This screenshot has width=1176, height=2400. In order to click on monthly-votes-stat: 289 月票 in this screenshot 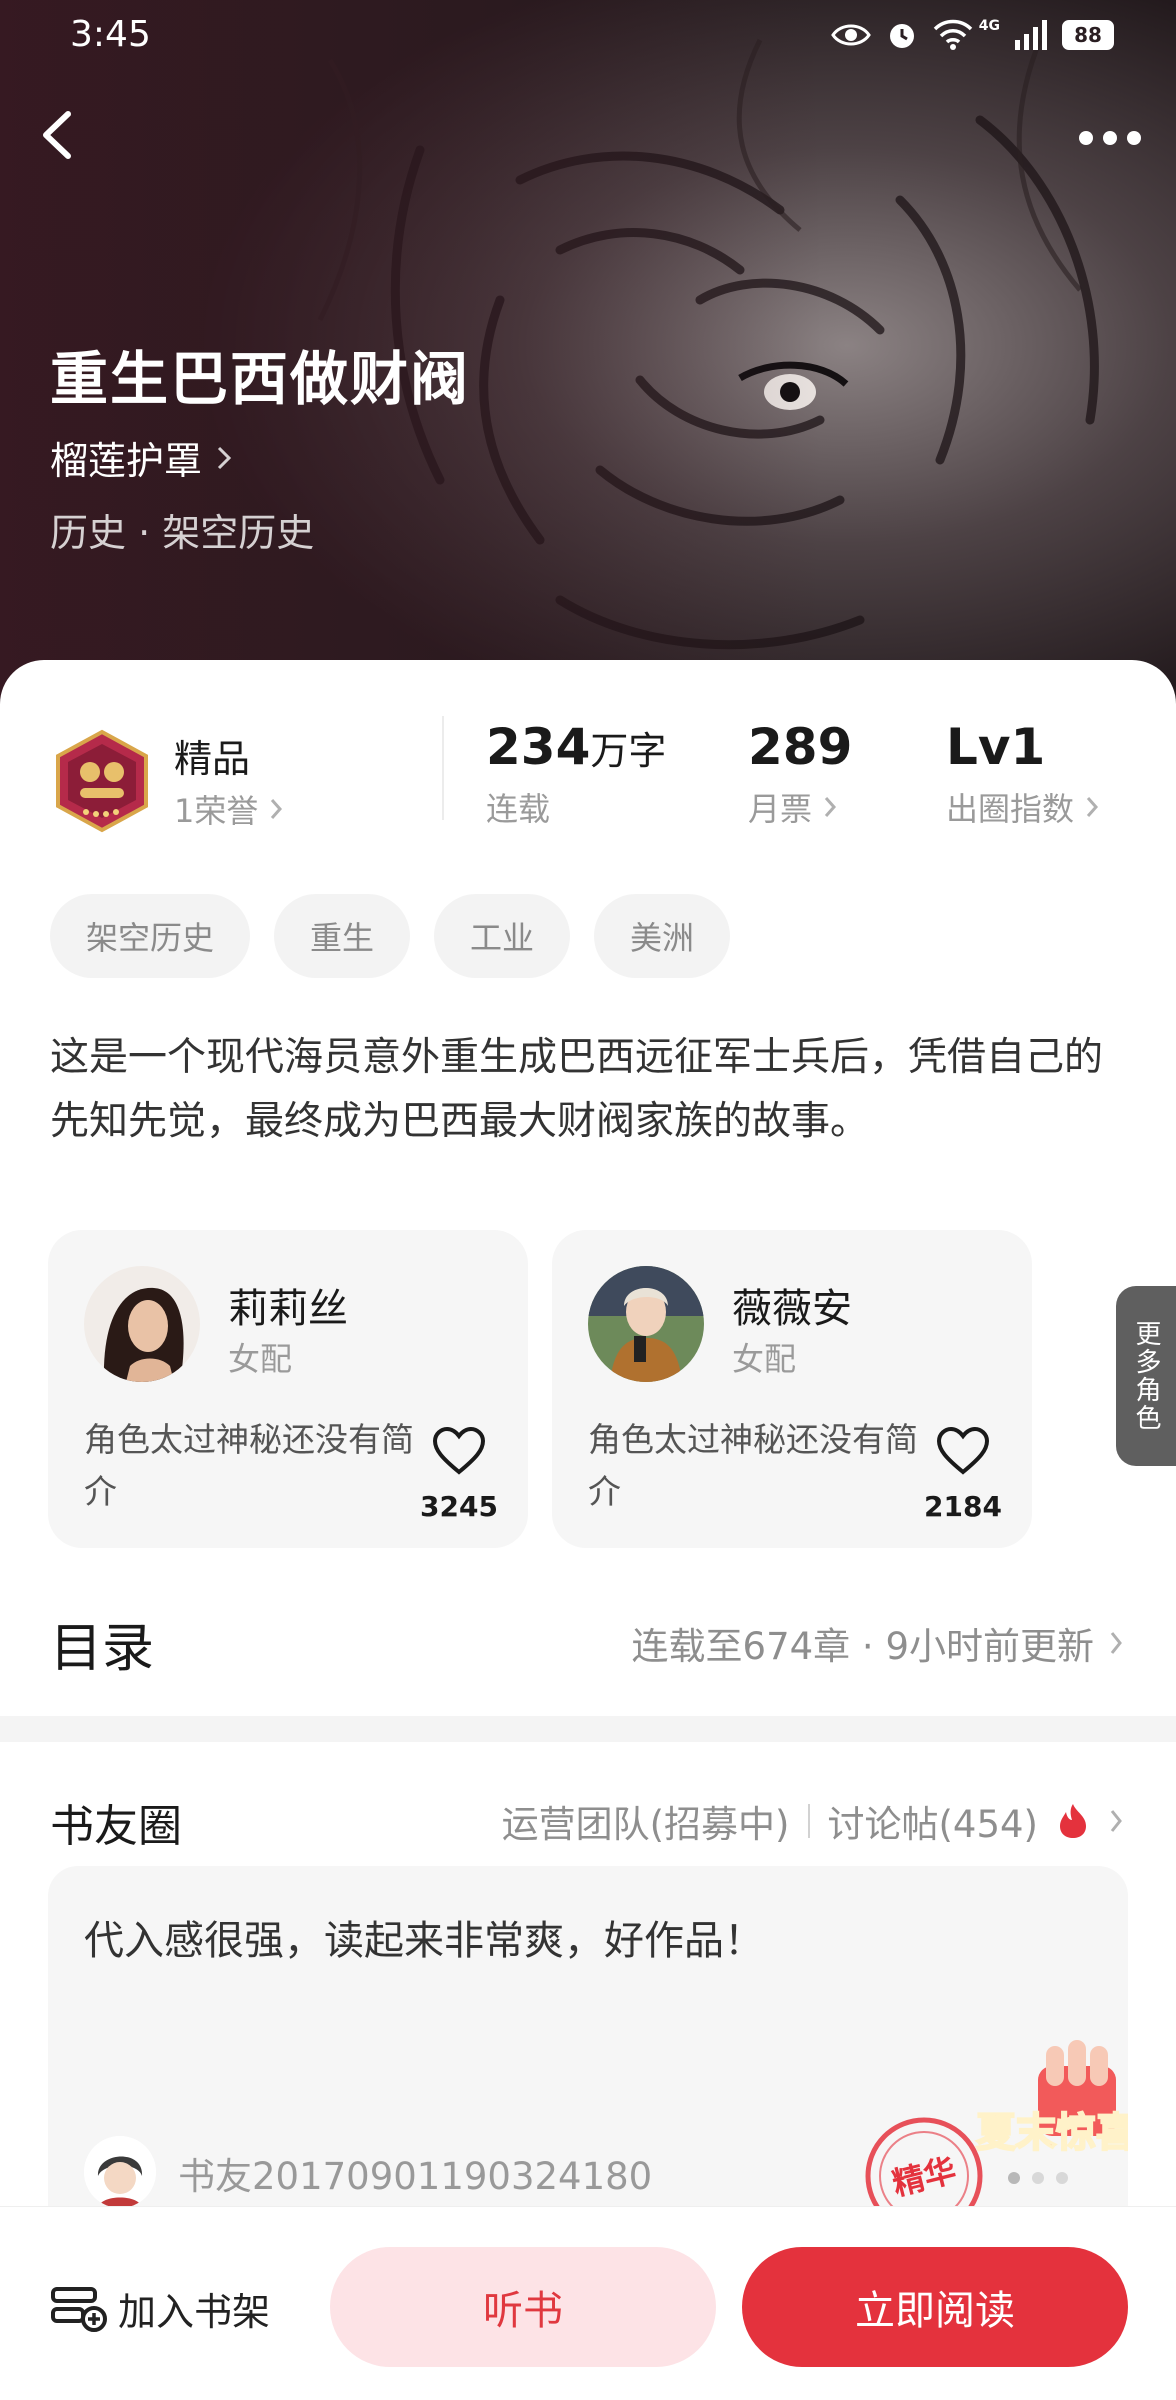, I will do `click(800, 774)`.